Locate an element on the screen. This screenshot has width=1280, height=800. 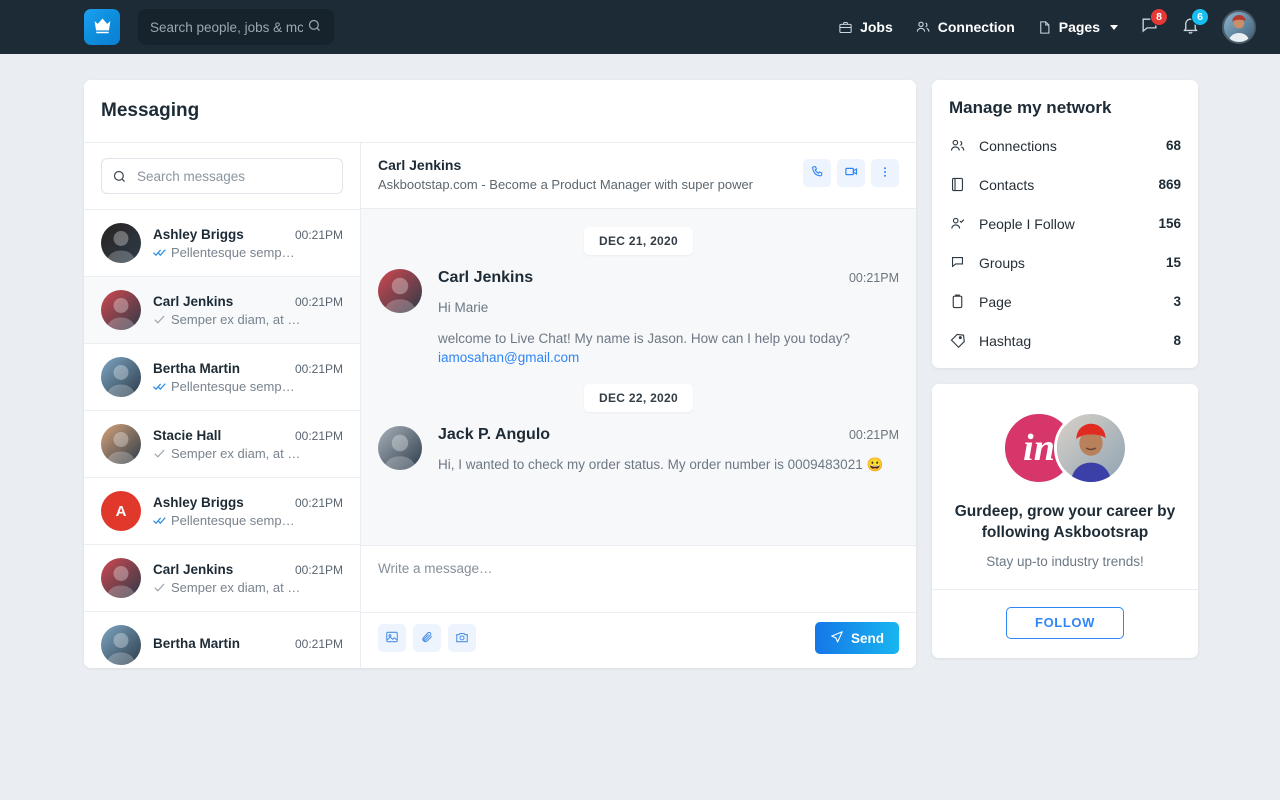
chat-options-button is located at coordinates (885, 173).